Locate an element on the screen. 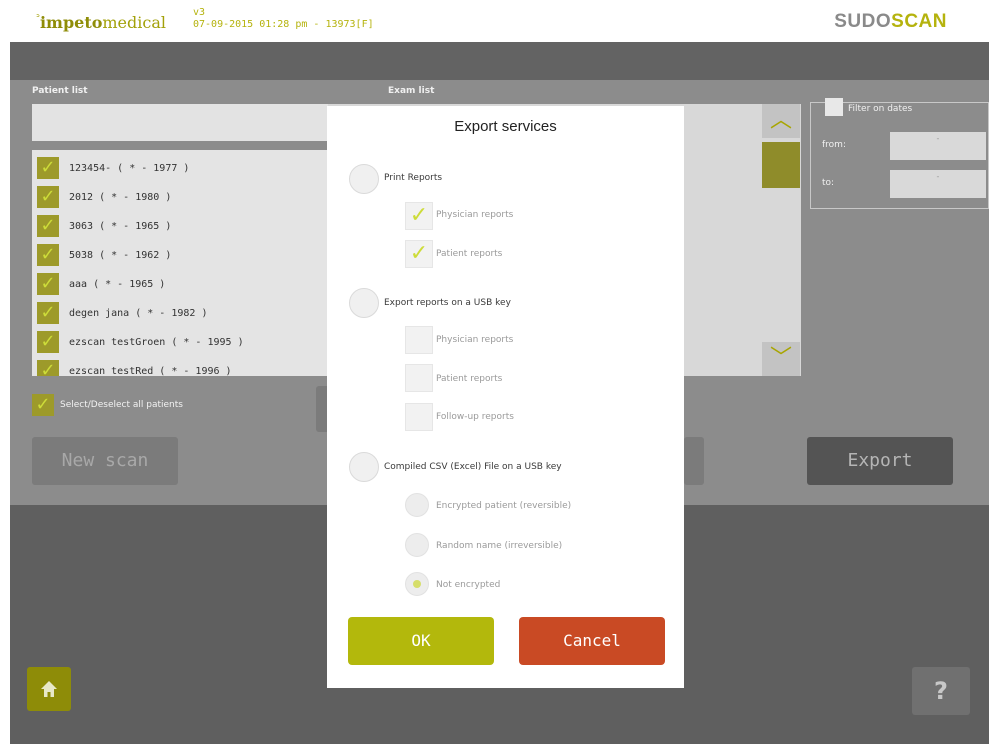 Image resolution: width=989 pixels, height=744 pixels. list-item: ✓ 2012 ( * - 1980 ) is located at coordinates (104, 197).